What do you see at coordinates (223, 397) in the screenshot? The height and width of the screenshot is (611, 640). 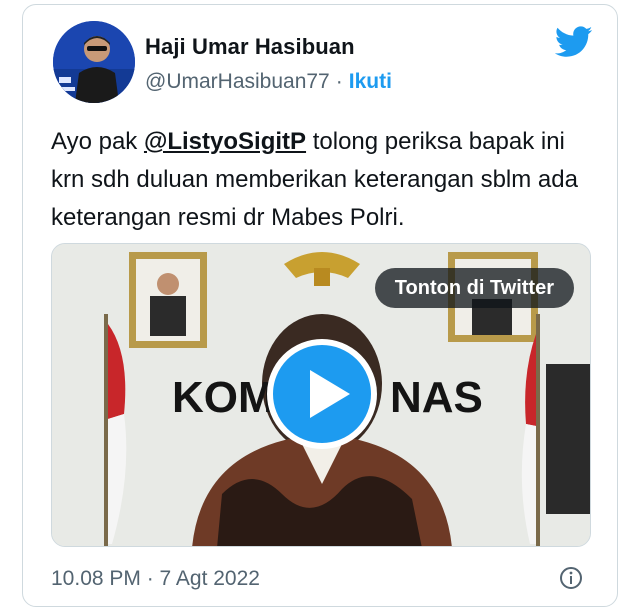 I see `backdrop-text-left: KOM` at bounding box center [223, 397].